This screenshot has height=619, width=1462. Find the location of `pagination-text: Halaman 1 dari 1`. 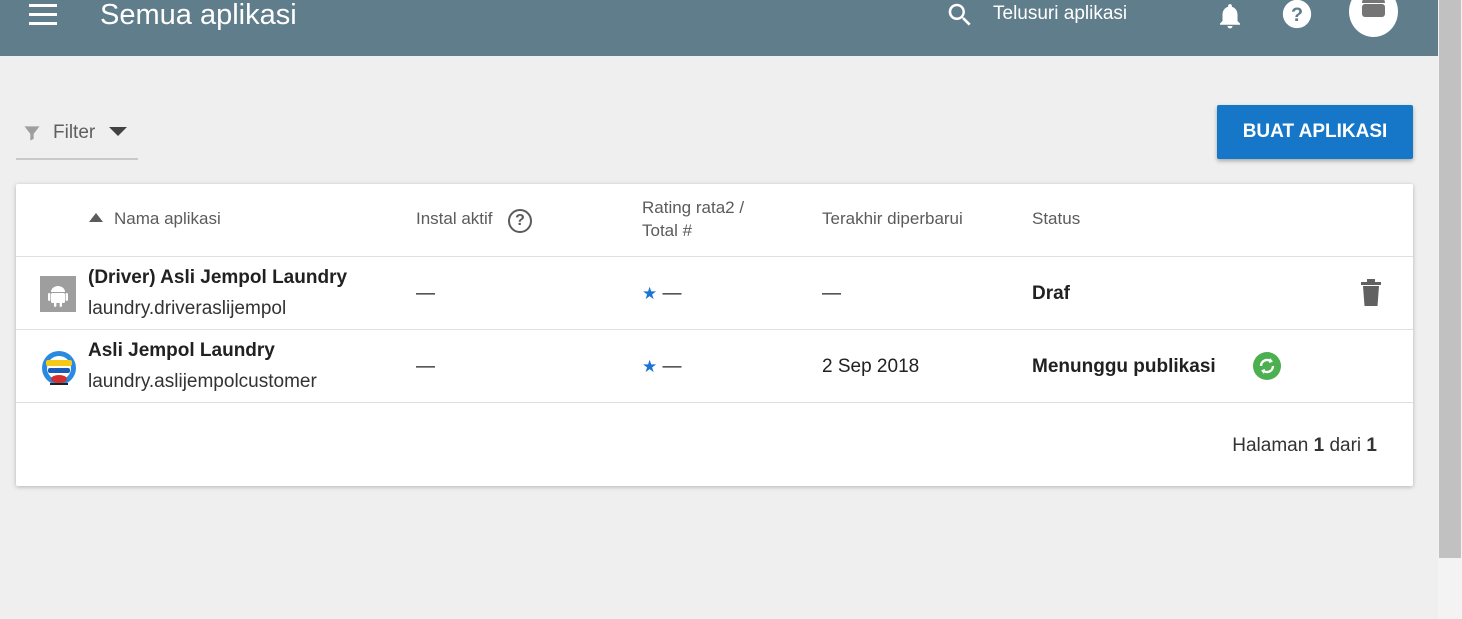

pagination-text: Halaman 1 dari 1 is located at coordinates (1304, 446).